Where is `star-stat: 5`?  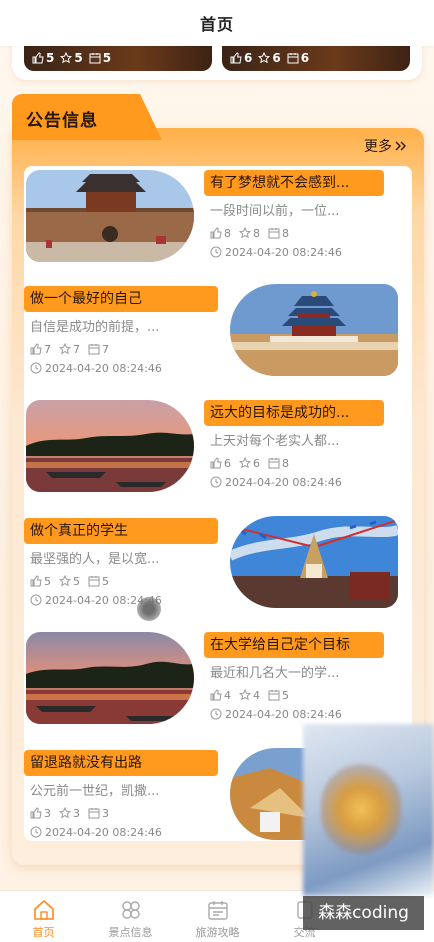
star-stat: 5 is located at coordinates (71, 58).